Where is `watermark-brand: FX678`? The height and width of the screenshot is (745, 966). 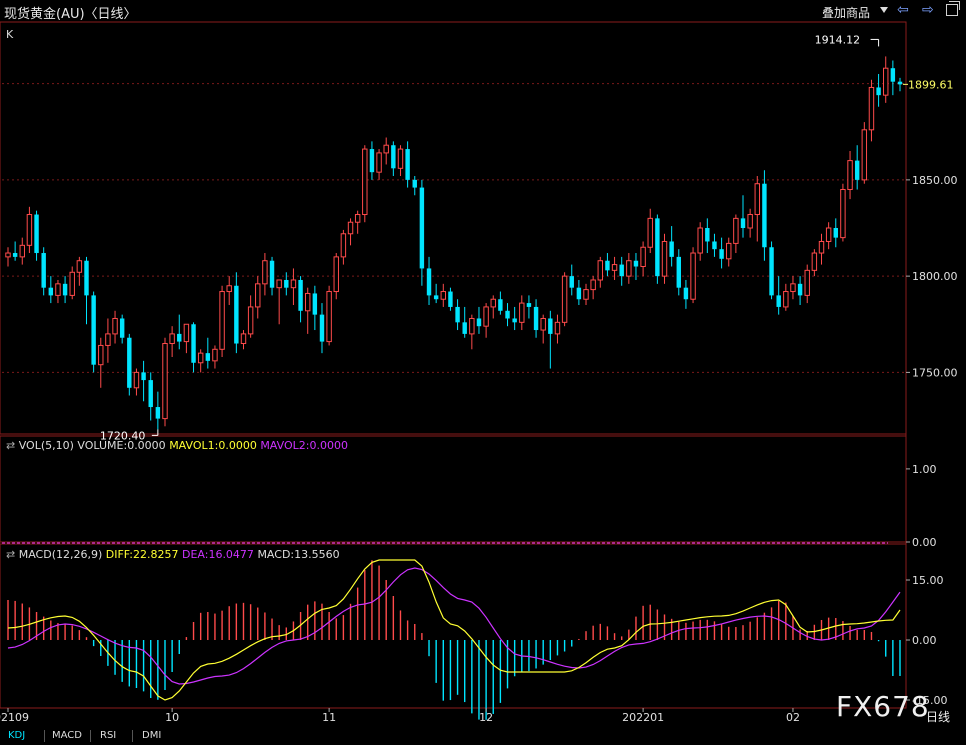 watermark-brand: FX678 is located at coordinates (883, 706).